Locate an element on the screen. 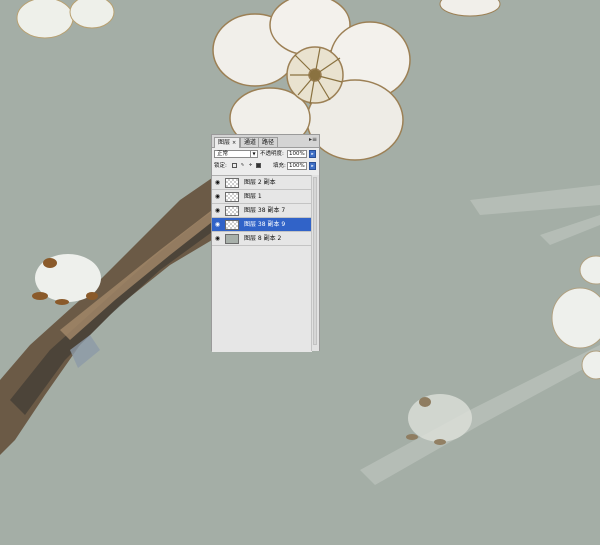 This screenshot has height=545, width=600. tab-paths: 路径 is located at coordinates (268, 142).